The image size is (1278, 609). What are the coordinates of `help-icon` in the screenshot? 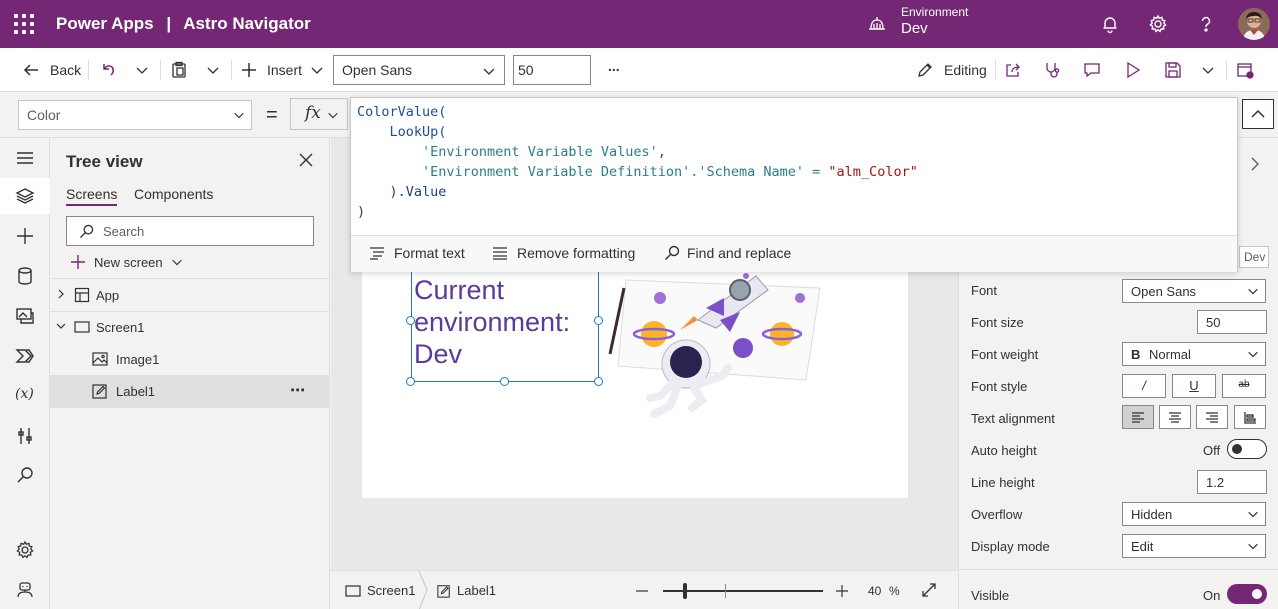 It's located at (1206, 24).